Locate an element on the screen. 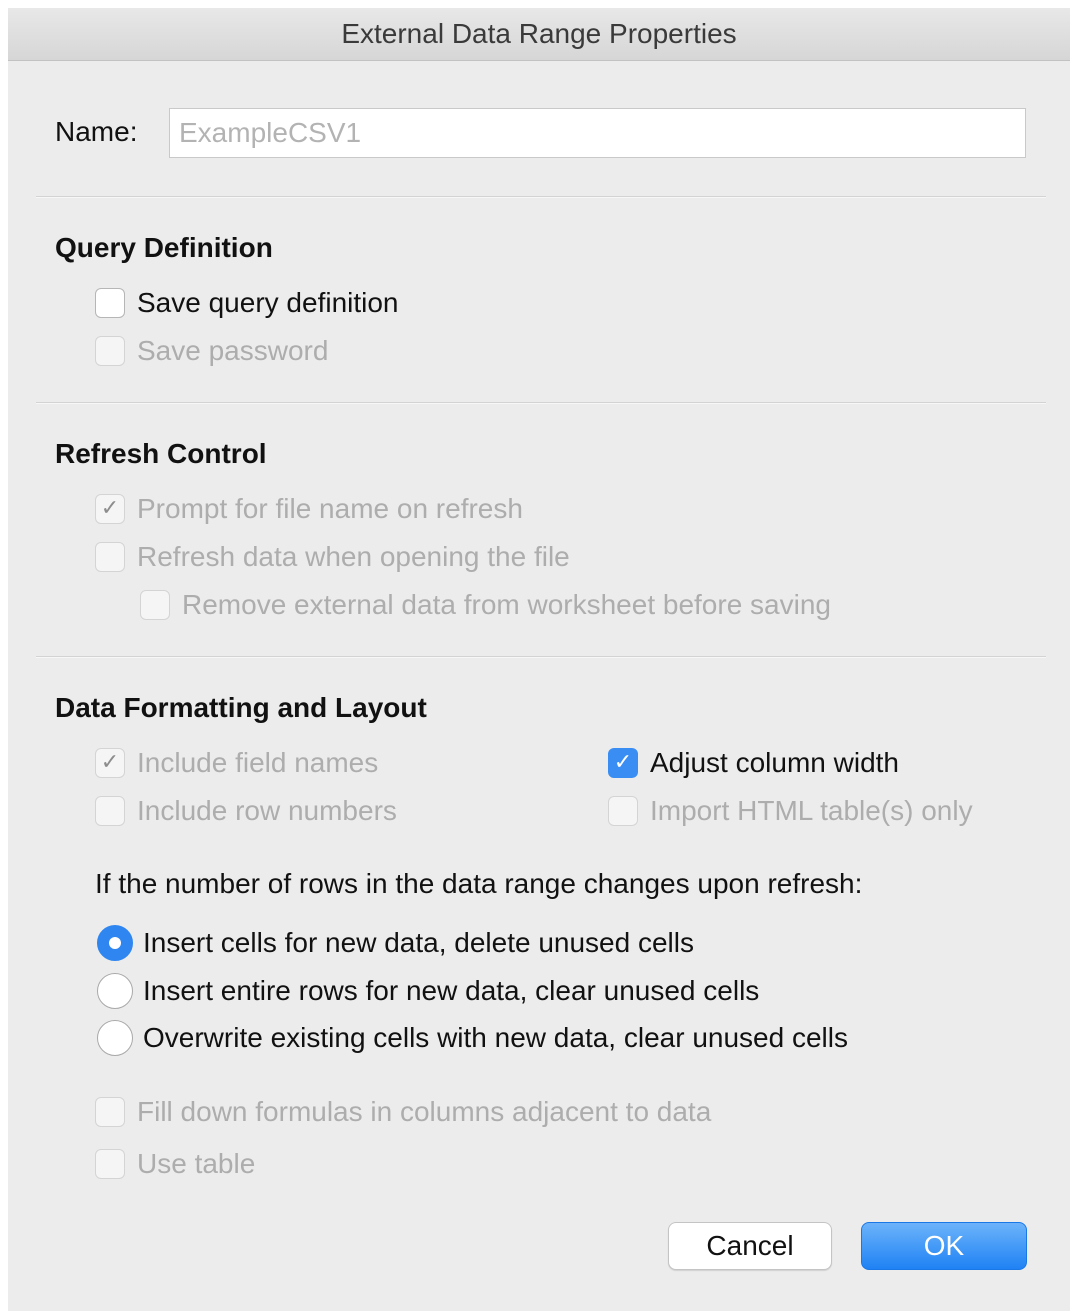  include-row-numbers-label: Include row numbers is located at coordinates (267, 810).